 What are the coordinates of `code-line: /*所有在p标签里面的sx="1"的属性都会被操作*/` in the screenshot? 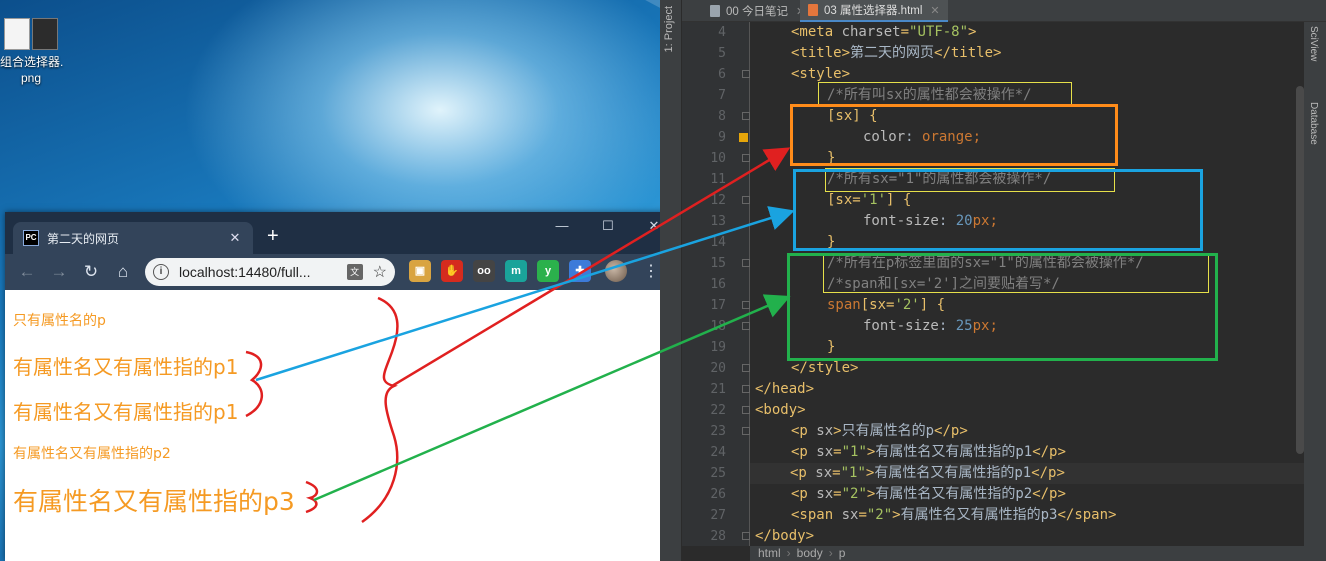 It's located at (985, 263).